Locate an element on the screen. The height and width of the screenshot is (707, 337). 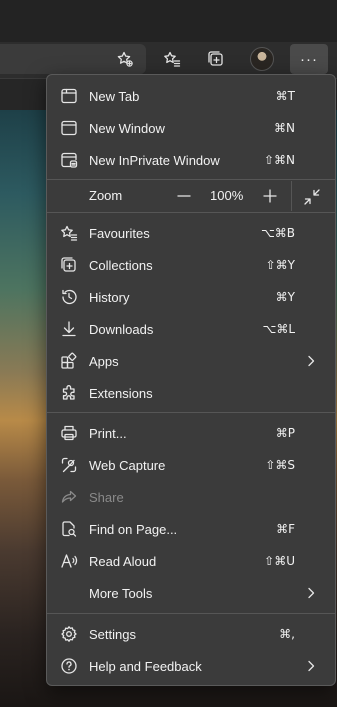
zoom-label: Zoom is located at coordinates (106, 195).